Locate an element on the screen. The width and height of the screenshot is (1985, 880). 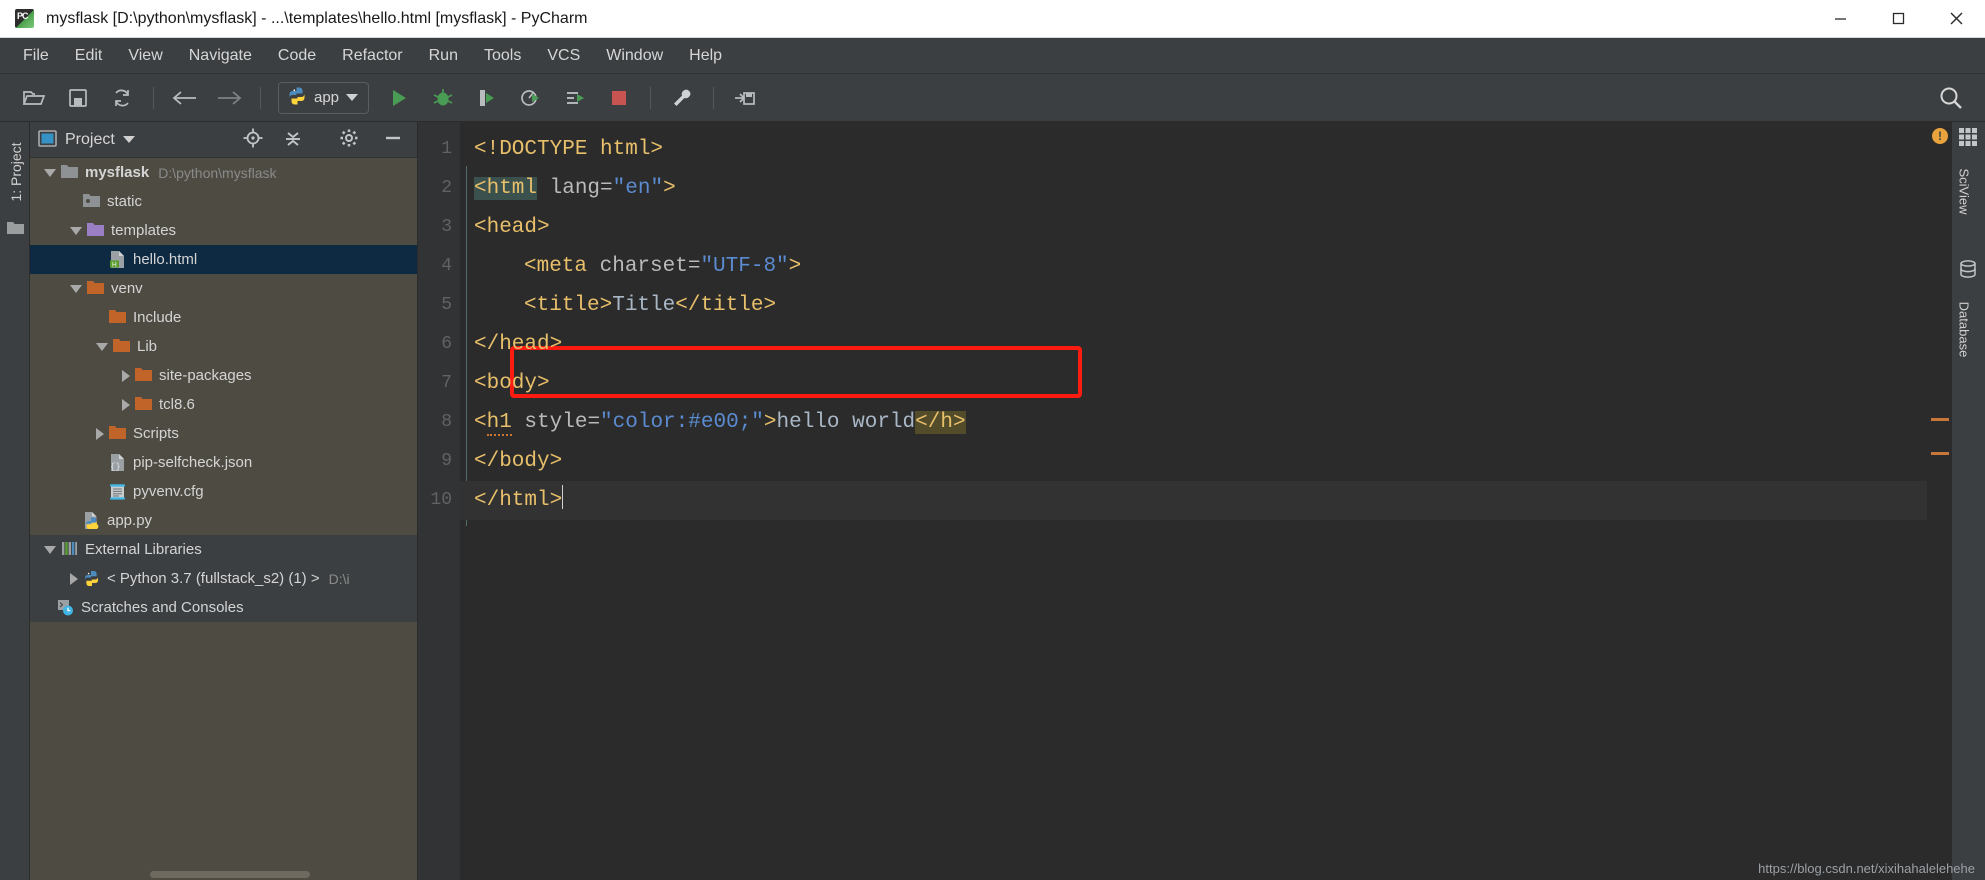
hide-panel-icon is located at coordinates (393, 139).